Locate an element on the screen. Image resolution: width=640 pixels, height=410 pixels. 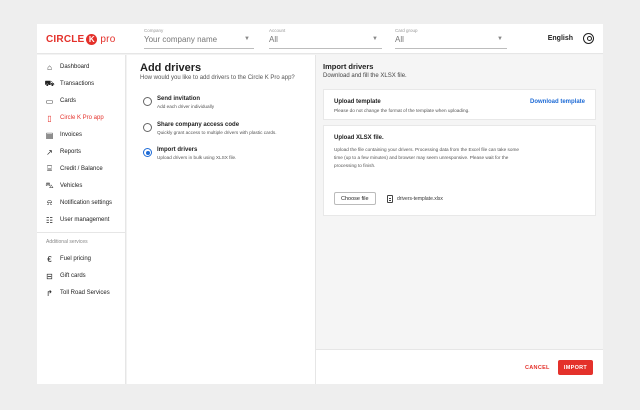
action-footer: CANCEL IMPORT is located at coordinates (459, 366).